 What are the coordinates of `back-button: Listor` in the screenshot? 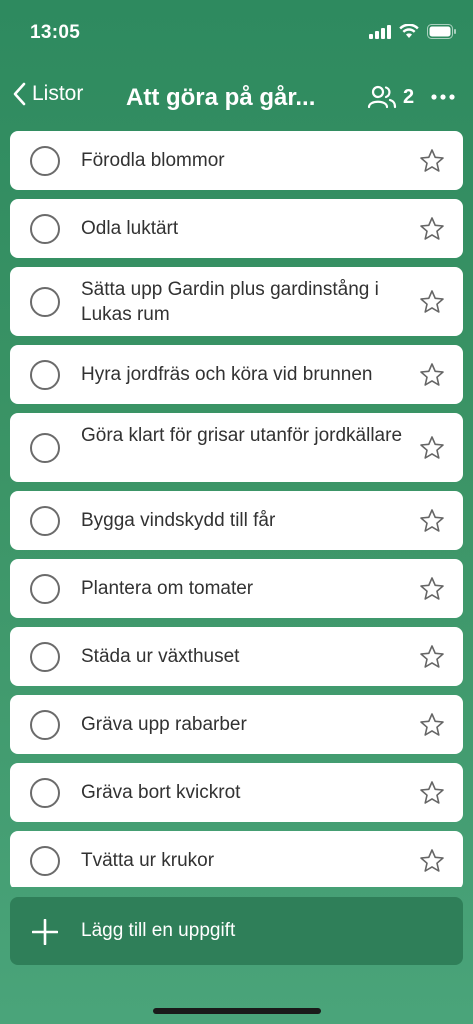 It's located at (47, 94).